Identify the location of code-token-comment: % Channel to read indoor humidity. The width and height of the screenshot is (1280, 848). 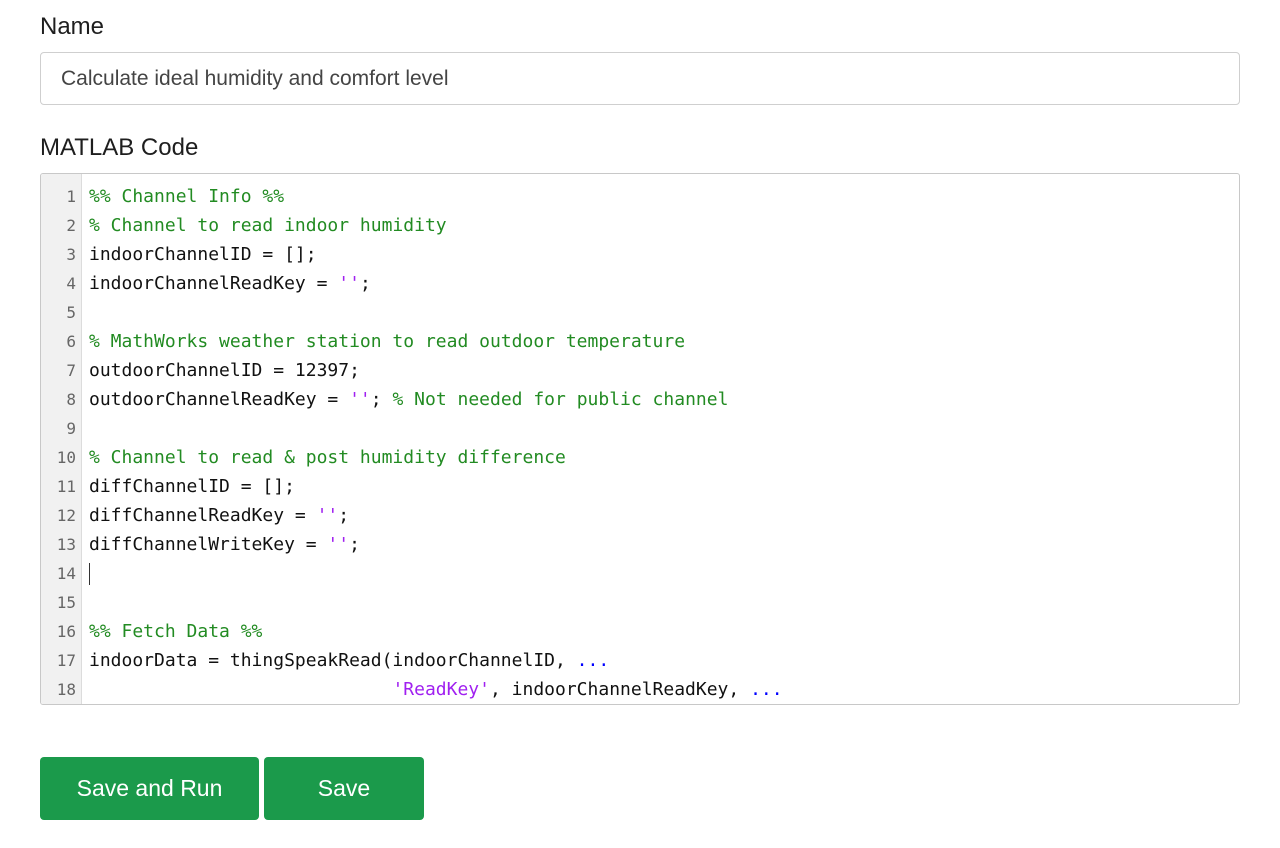
(268, 225).